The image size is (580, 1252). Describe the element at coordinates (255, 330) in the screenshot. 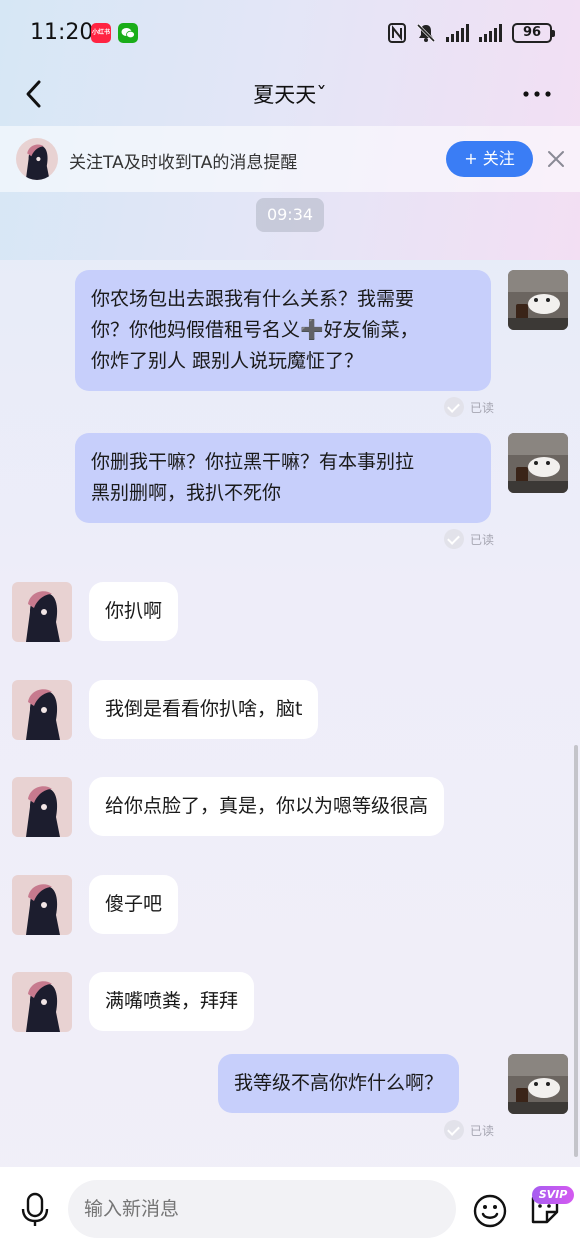

I see `message-text-line: 你？你他妈假借租号名义➕好友偷菜，` at that location.